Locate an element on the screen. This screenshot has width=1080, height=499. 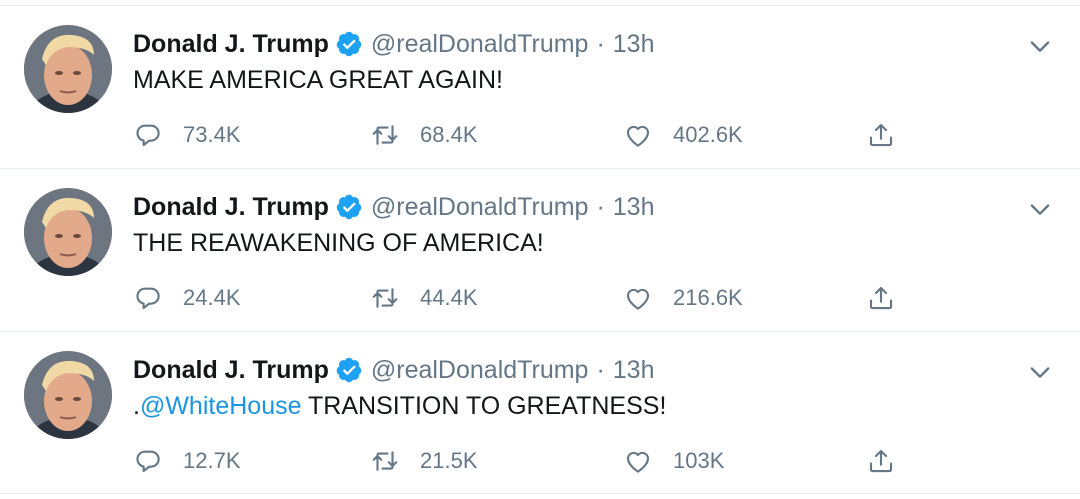
tweet-text-prefix: . is located at coordinates (136, 406).